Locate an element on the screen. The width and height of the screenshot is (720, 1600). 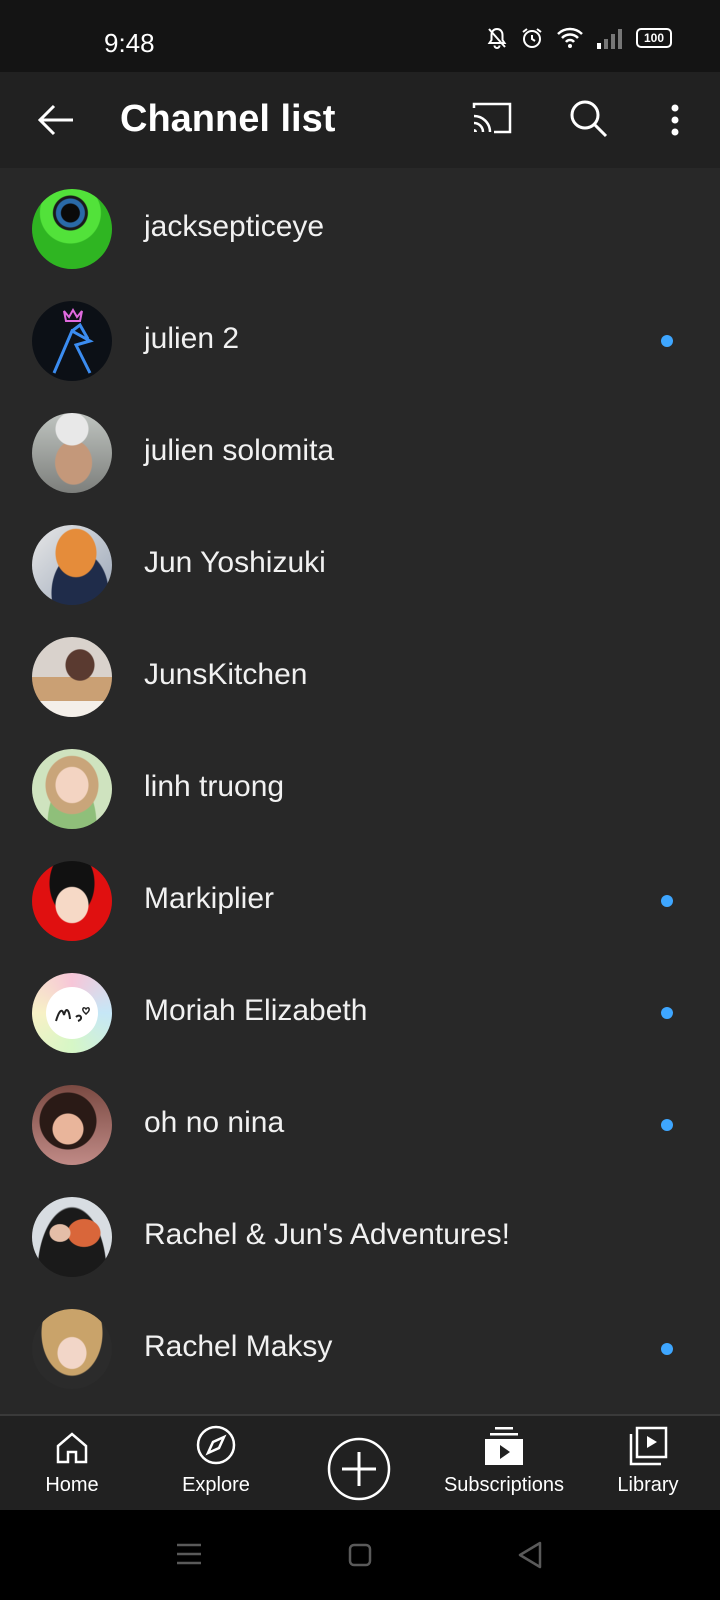
channel-name: Markiplier is located at coordinates (209, 898).